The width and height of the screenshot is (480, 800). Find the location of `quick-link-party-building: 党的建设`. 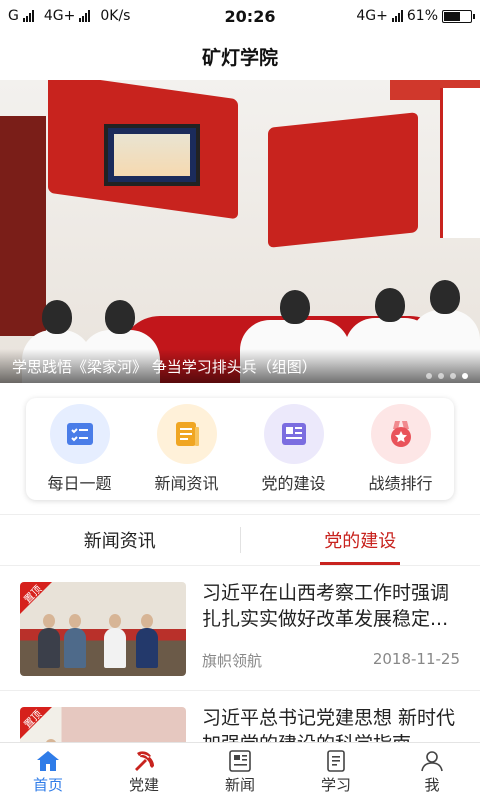

quick-link-party-building: 党的建设 is located at coordinates (294, 449).